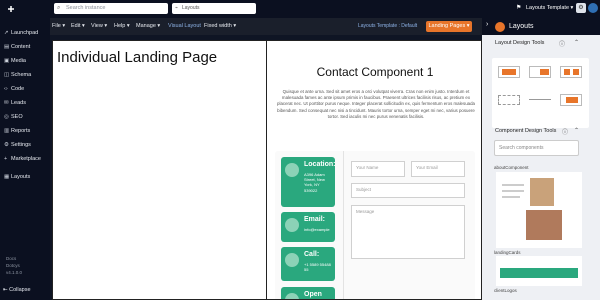 This screenshot has width=600, height=300. What do you see at coordinates (11, 258) in the screenshot?
I see `footer-docs: Docs` at bounding box center [11, 258].